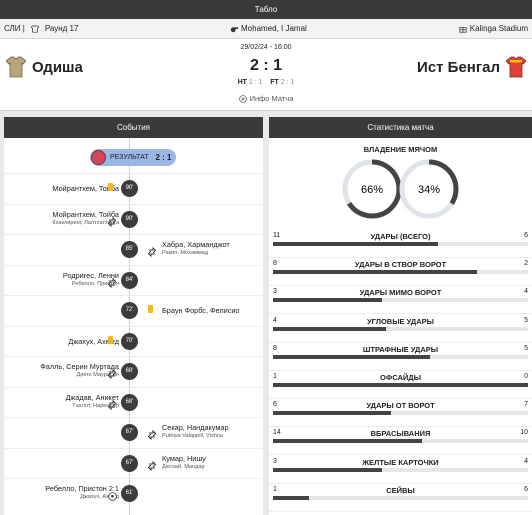  I want to click on stat-label: ВБРАСЫВАНИЯ, so click(400, 434).